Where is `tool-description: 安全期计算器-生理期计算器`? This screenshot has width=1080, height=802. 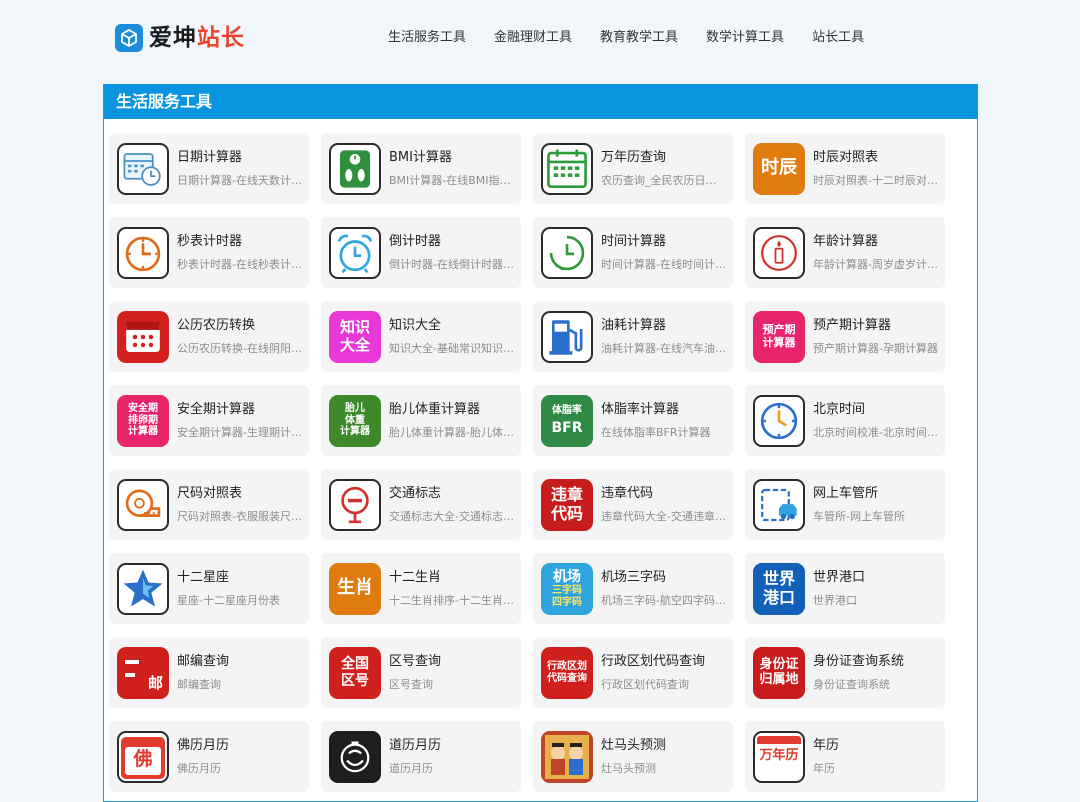 tool-description: 安全期计算器-生理期计算器 is located at coordinates (243, 432).